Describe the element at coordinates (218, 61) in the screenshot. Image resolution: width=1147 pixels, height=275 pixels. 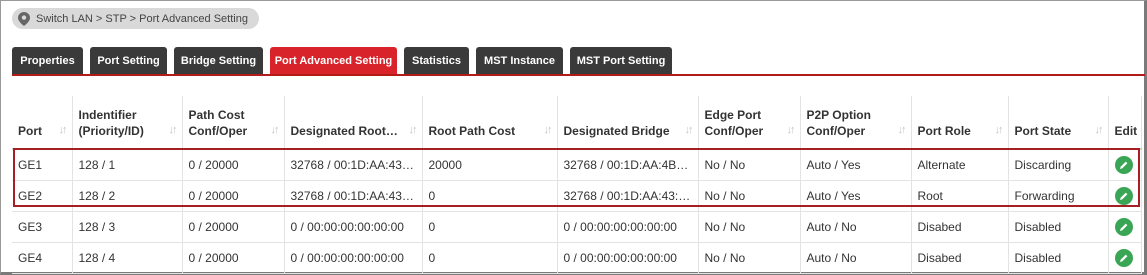
I see `tab-bridge-setting: Bridge Setting` at that location.